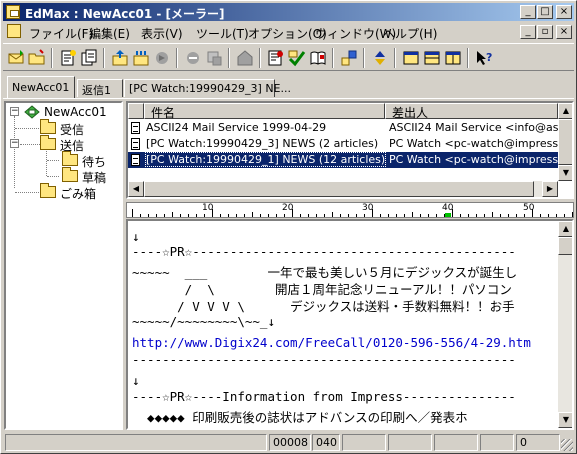 Image resolution: width=577 pixels, height=454 pixels. Describe the element at coordinates (564, 12) in the screenshot. I see `close-button: ×` at that location.